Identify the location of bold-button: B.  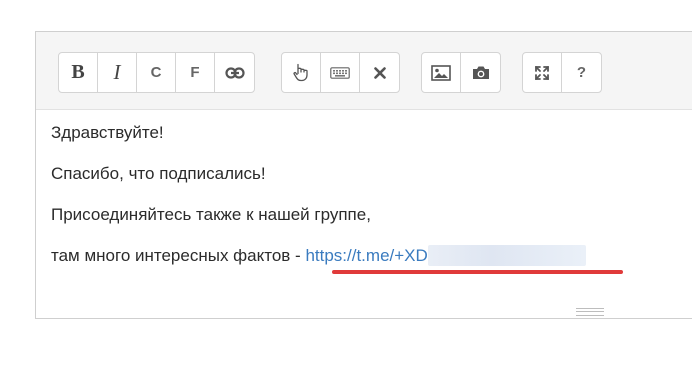
(78, 72).